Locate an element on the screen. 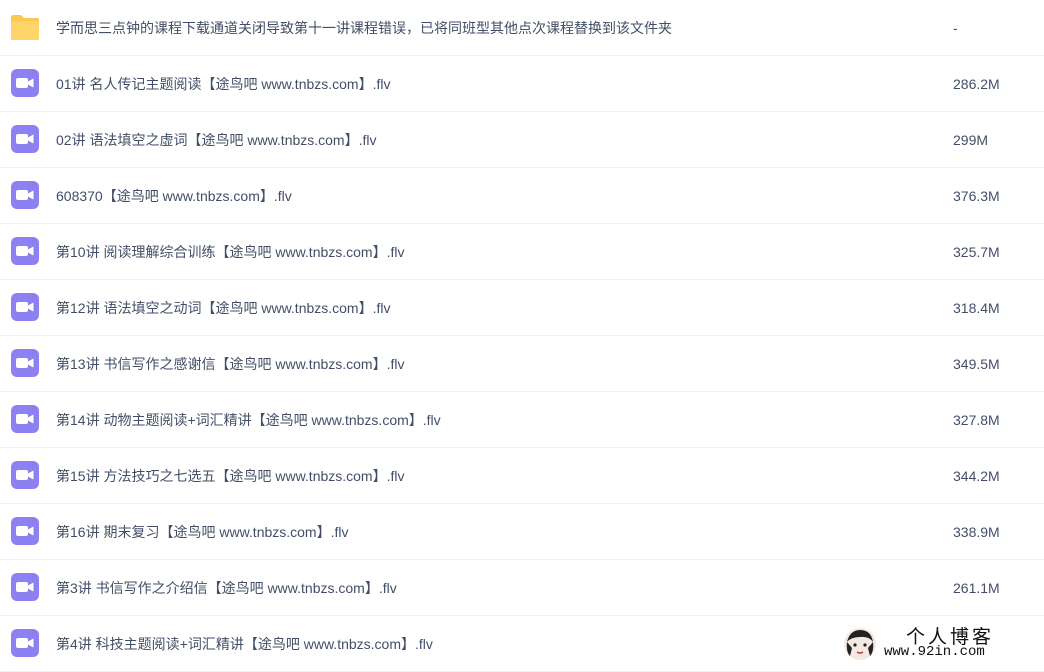  file-name: 第16讲 期末复习【途鸟吧 www.tnbzs.com】.flv is located at coordinates (202, 532).